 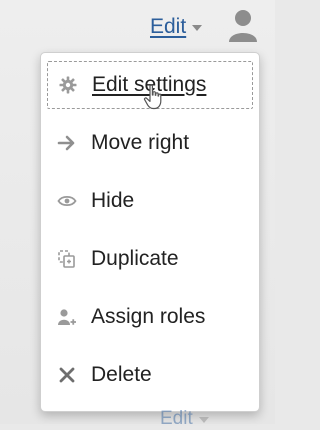 I want to click on top-bar: Edit, so click(x=137, y=28).